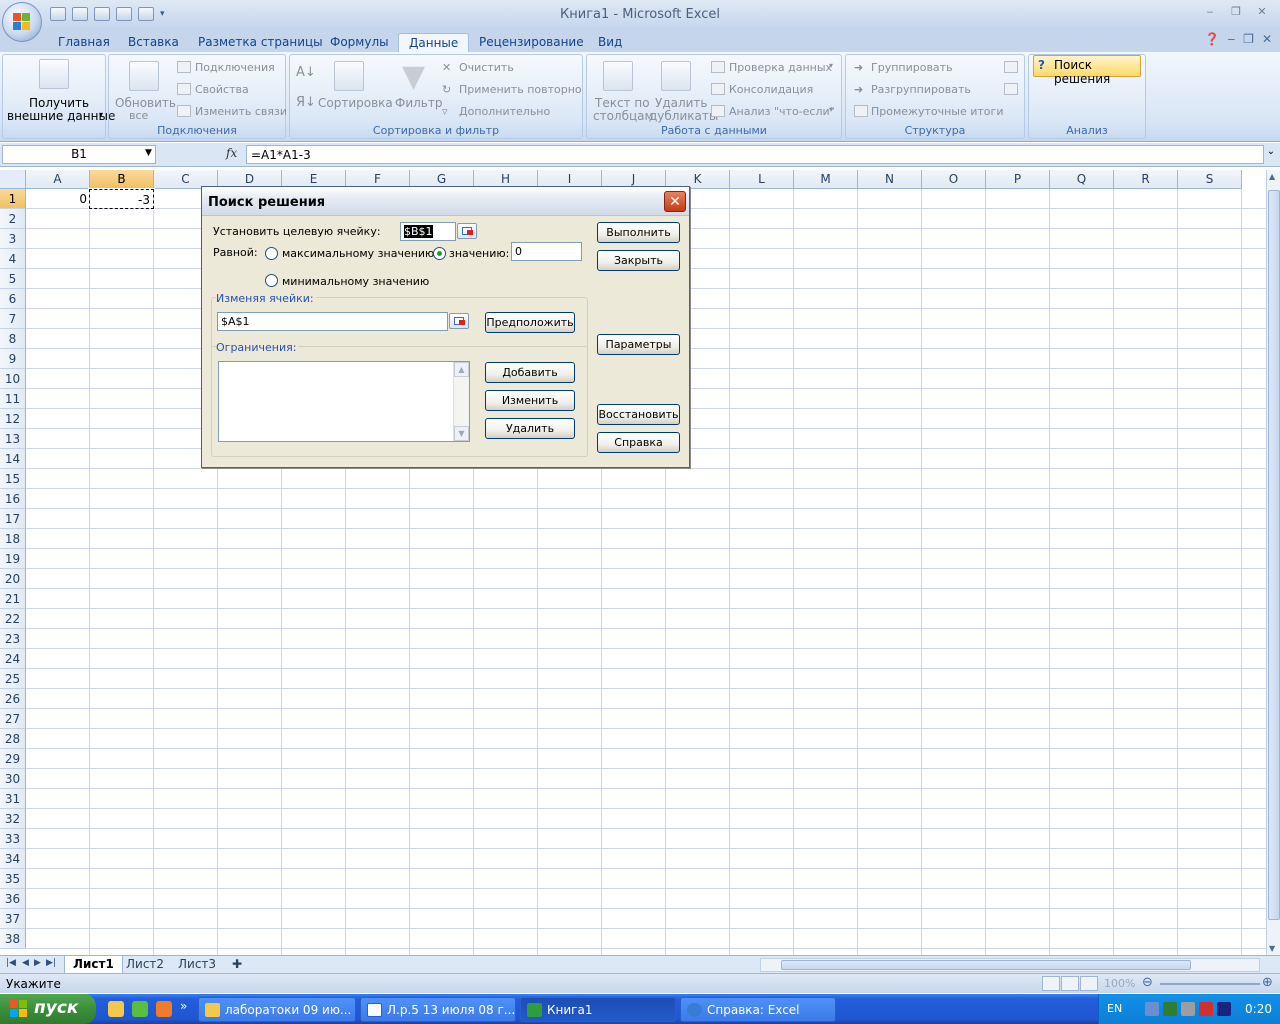 Image resolution: width=1280 pixels, height=1024 pixels. What do you see at coordinates (598, 1009) in the screenshot?
I see `task-excel: Книга1` at bounding box center [598, 1009].